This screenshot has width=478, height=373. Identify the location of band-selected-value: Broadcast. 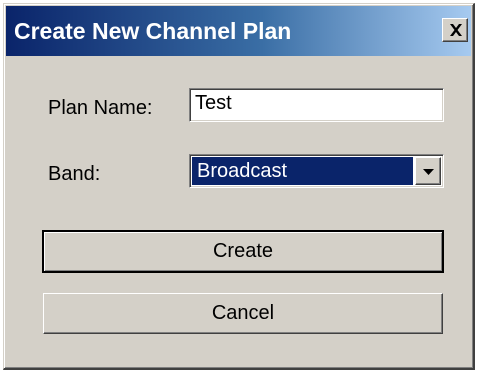
(242, 171).